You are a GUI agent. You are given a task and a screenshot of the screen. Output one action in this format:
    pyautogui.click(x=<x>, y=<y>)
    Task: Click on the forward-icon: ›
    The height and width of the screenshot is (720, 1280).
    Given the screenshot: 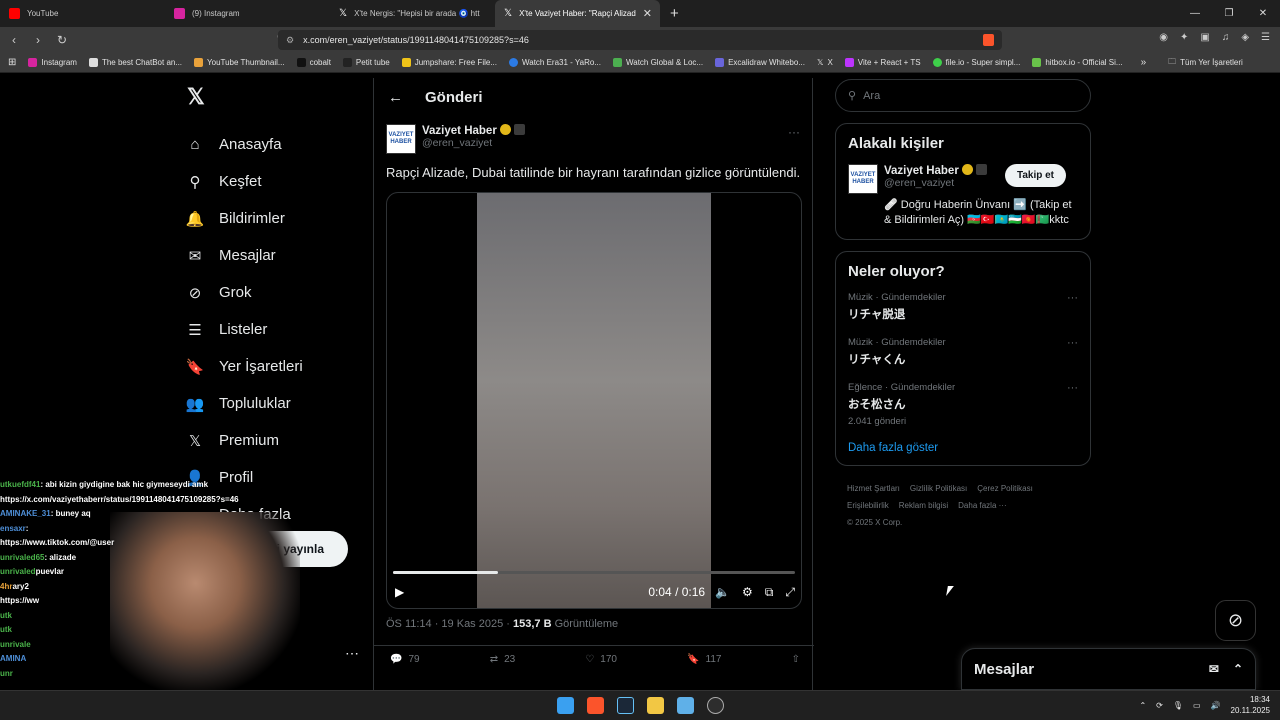 What is the action you would take?
    pyautogui.click(x=38, y=40)
    